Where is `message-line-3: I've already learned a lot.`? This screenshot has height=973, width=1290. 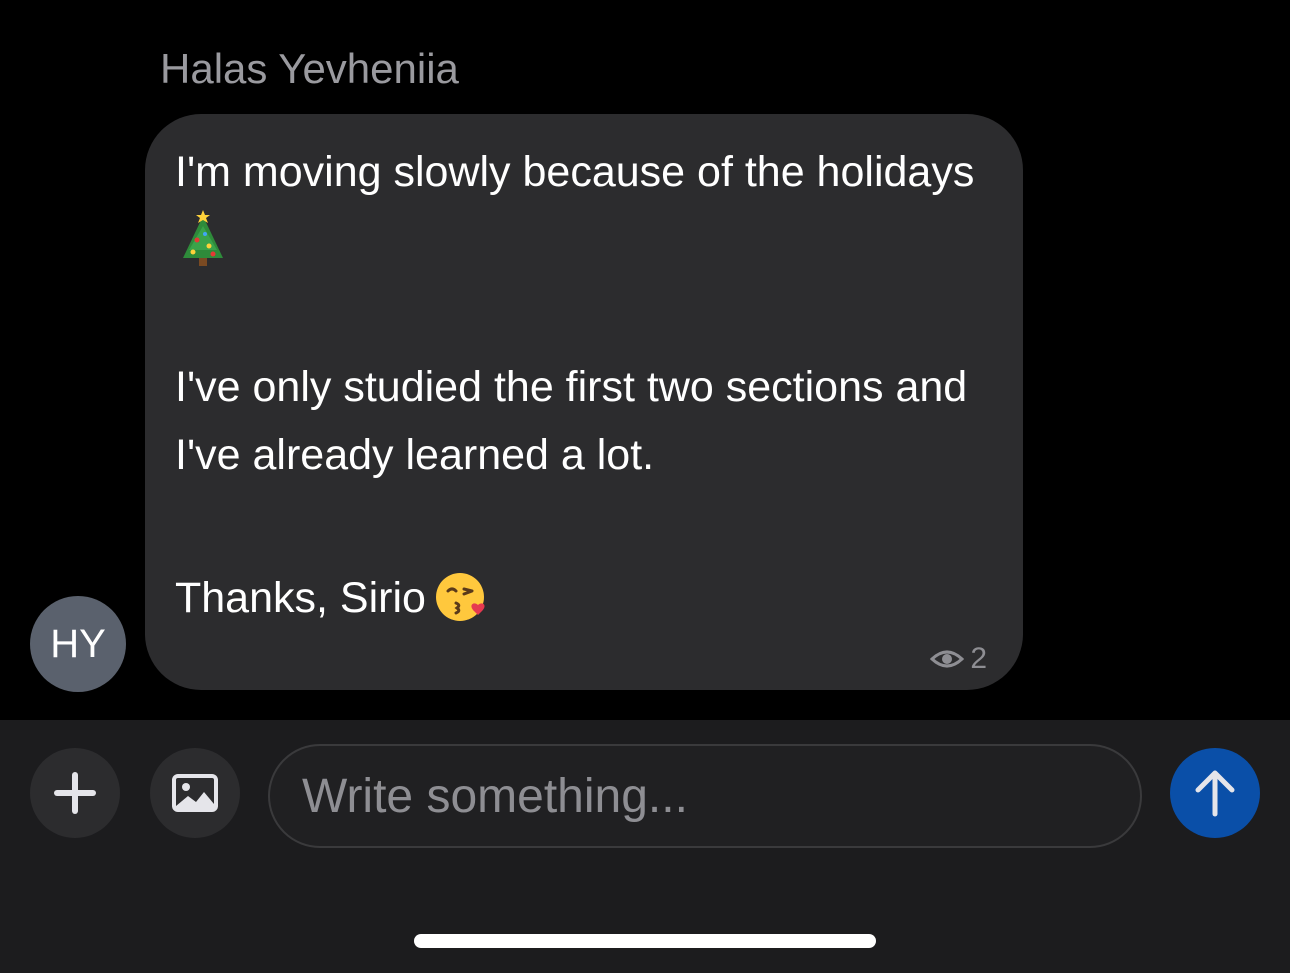 message-line-3: I've already learned a lot. is located at coordinates (415, 455).